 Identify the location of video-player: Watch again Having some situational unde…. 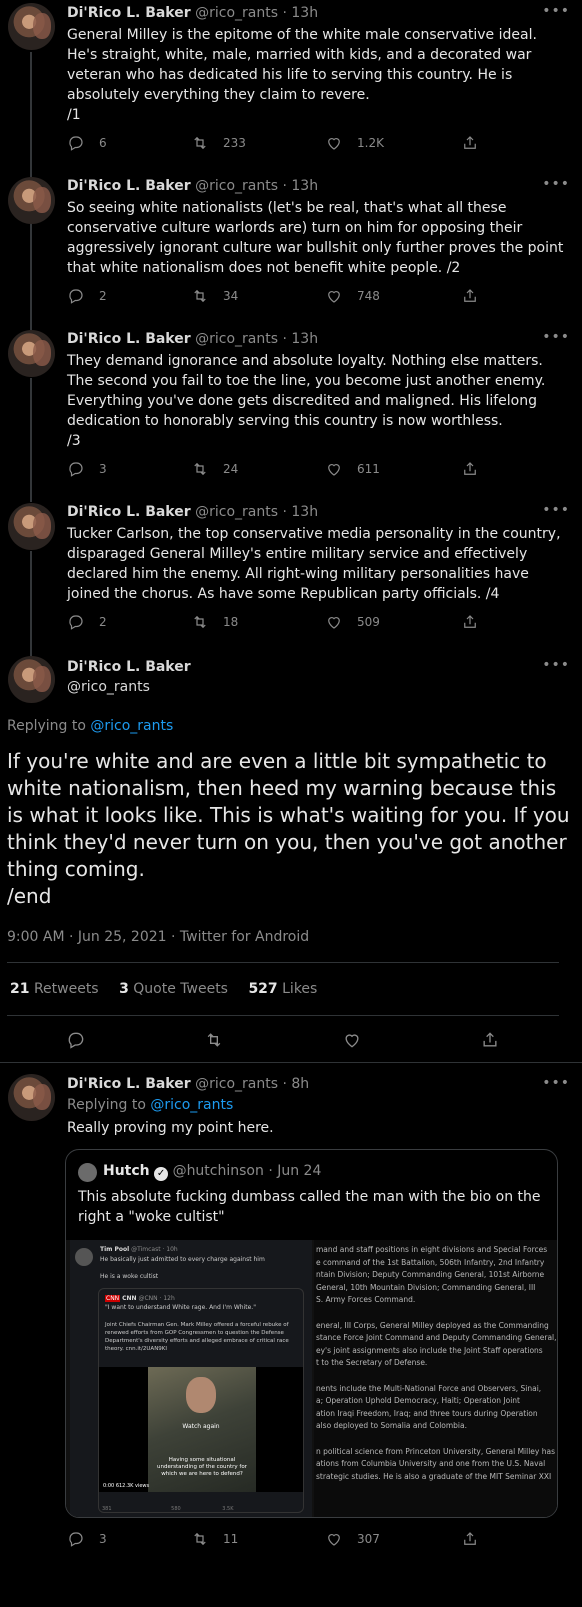
(201, 1429).